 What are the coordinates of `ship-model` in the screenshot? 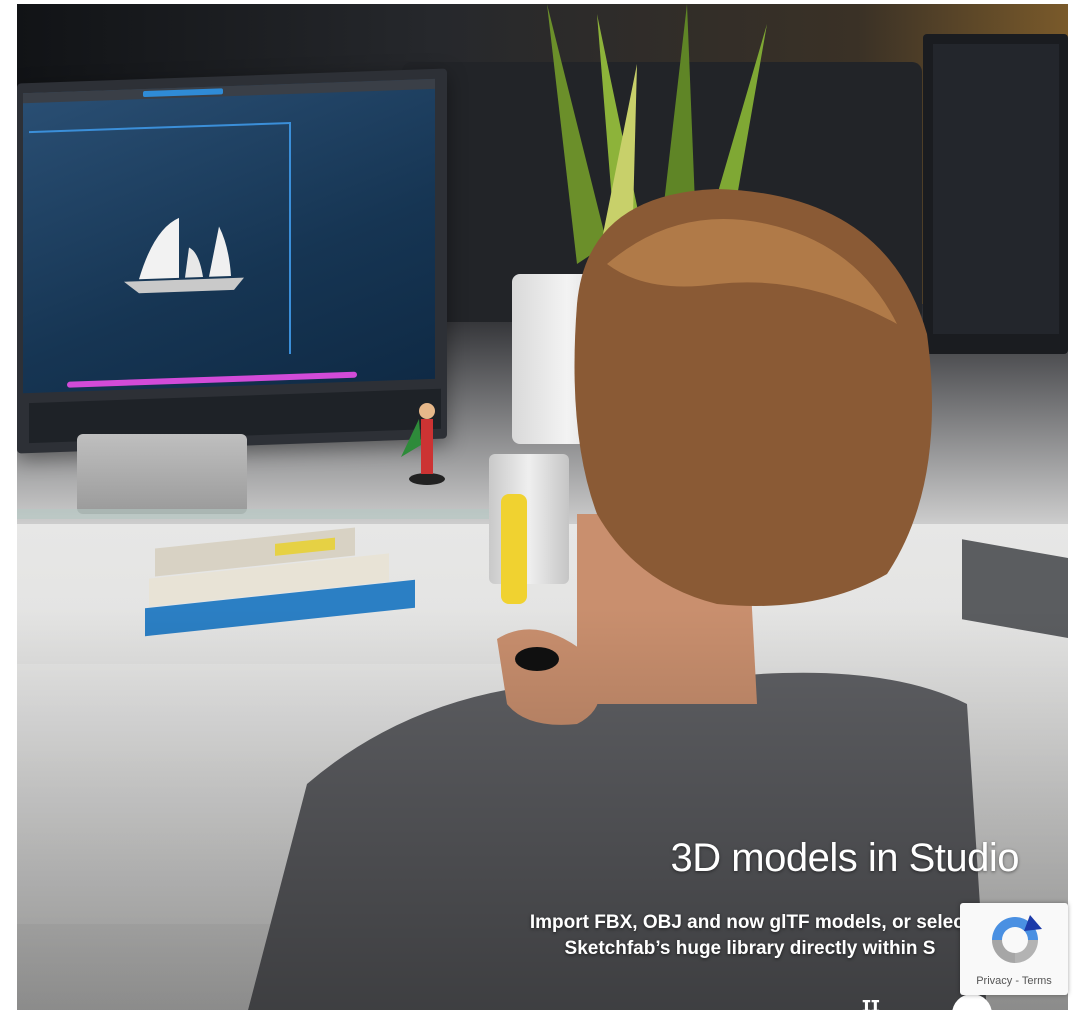 It's located at (184, 255).